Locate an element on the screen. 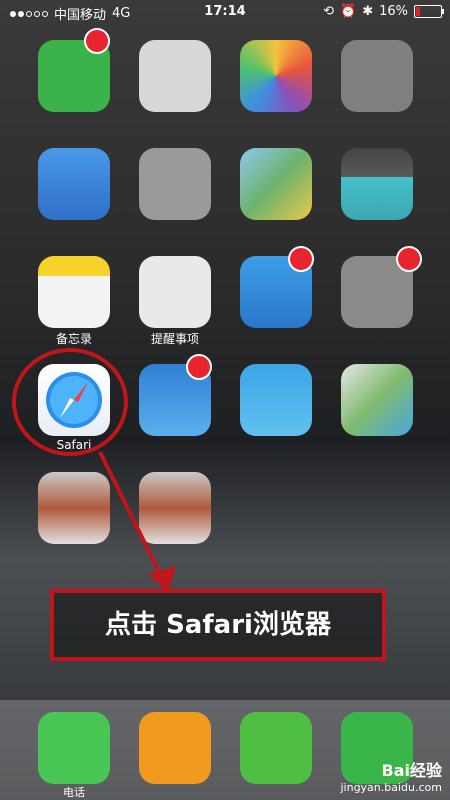  dock-icon-messages is located at coordinates (276, 748).